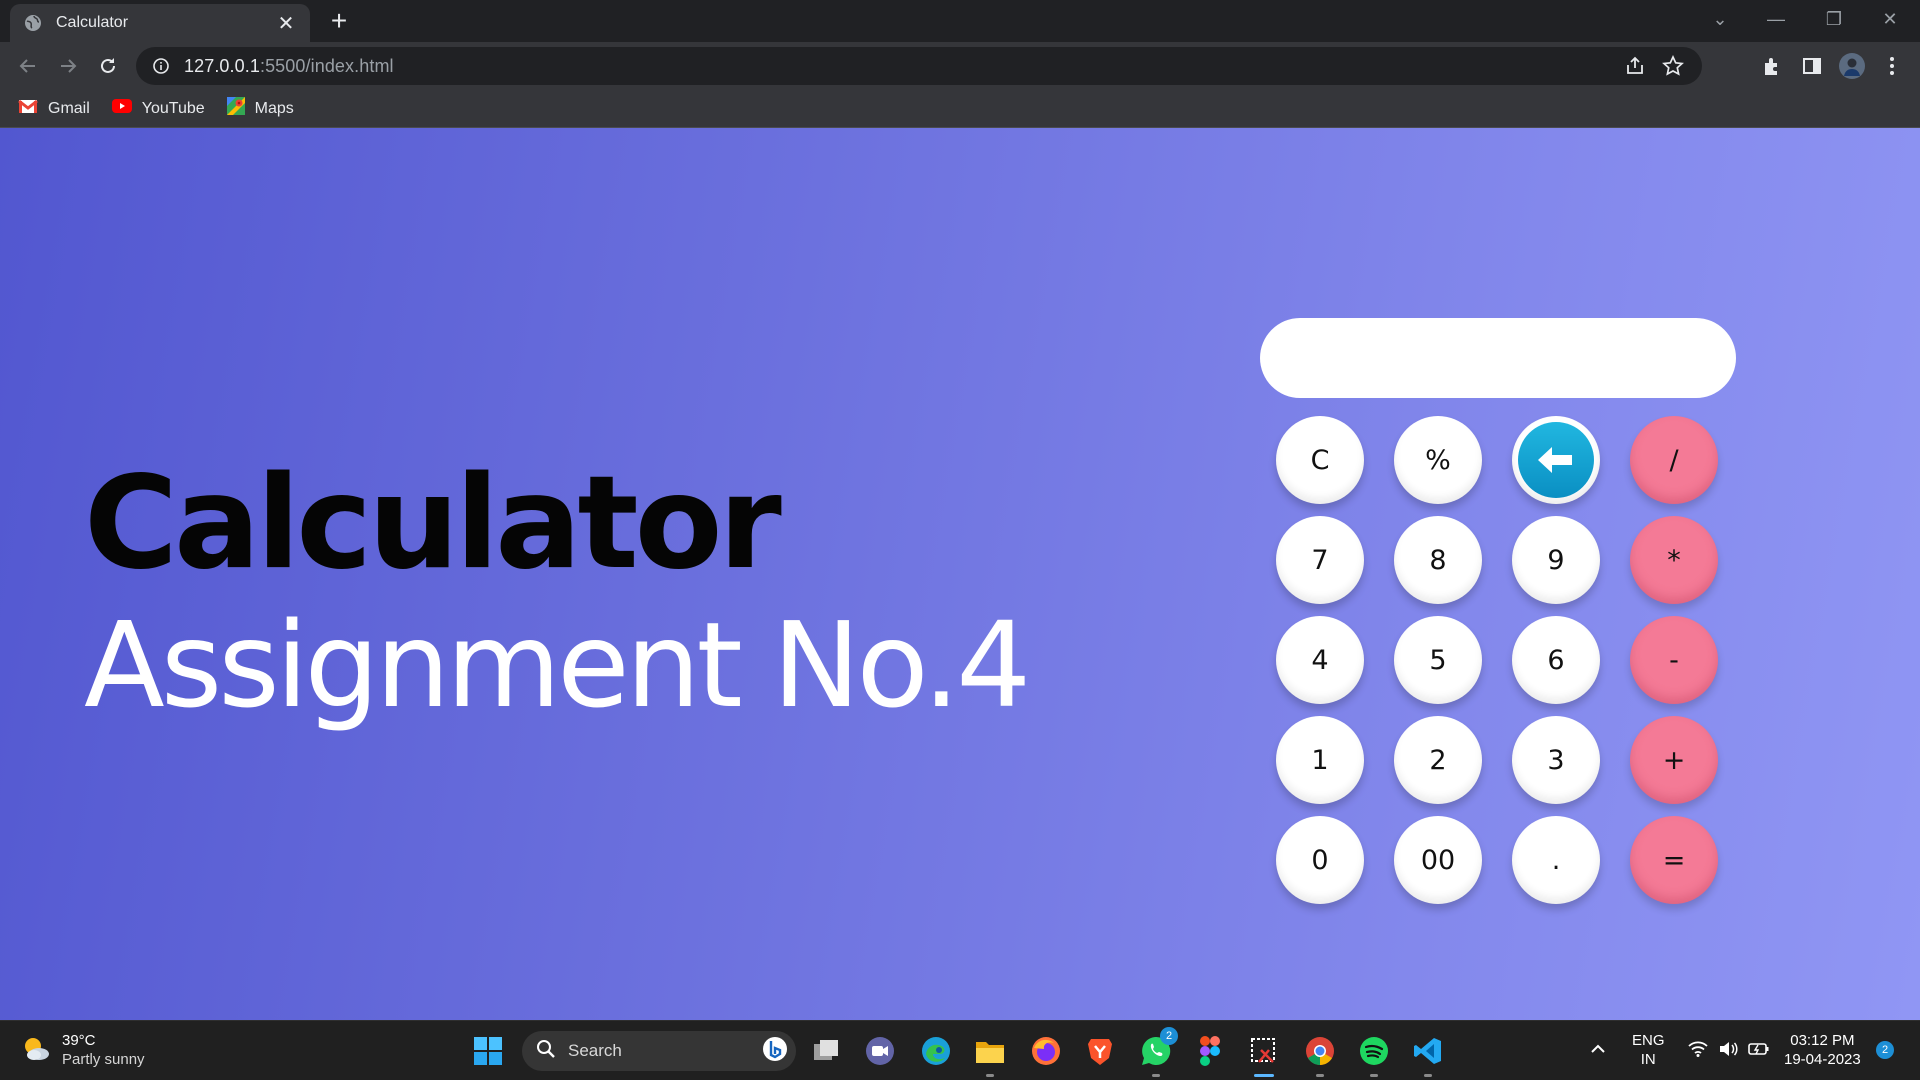  I want to click on tab-title: Calculator, so click(92, 22).